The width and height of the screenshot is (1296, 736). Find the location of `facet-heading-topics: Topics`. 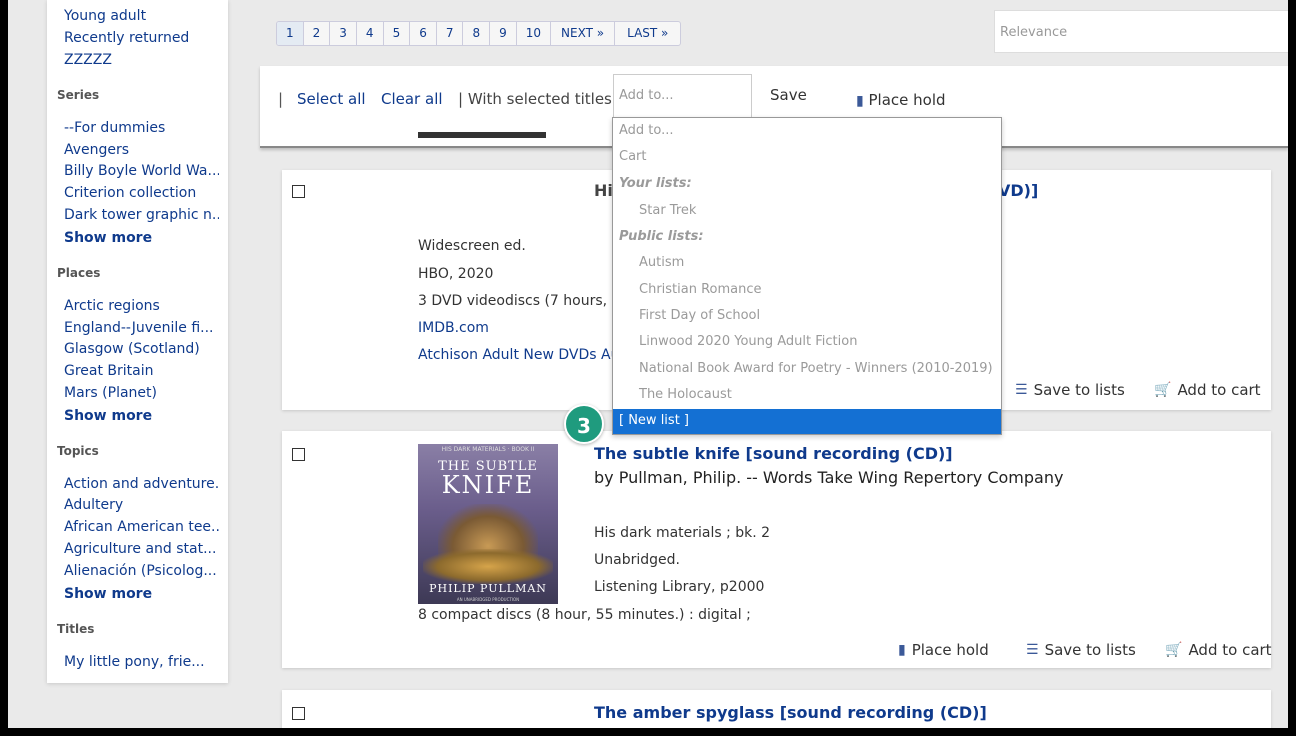

facet-heading-topics: Topics is located at coordinates (78, 451).